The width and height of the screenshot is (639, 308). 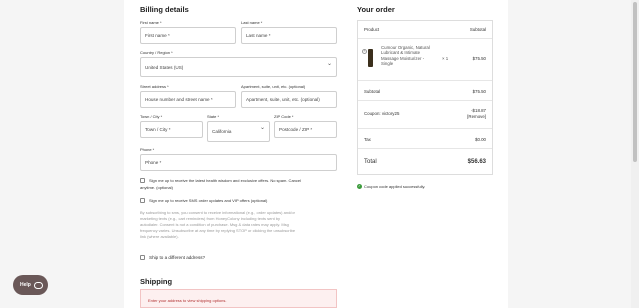 I want to click on state-select: California, so click(x=238, y=131).